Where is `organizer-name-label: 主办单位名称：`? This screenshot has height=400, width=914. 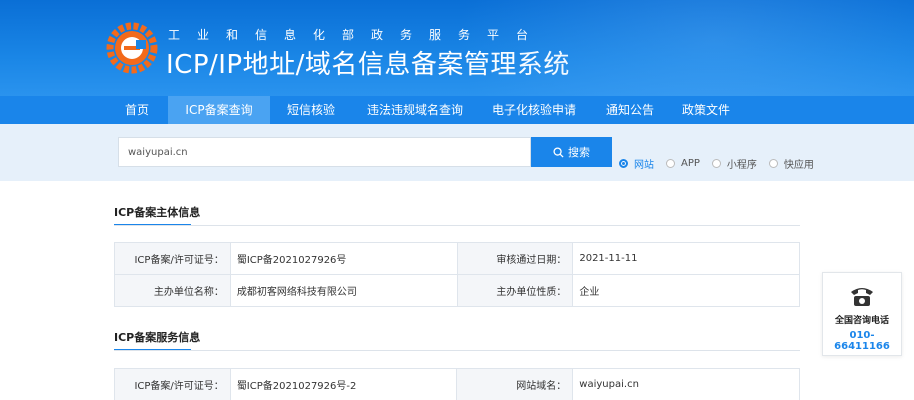
organizer-name-label: 主办单位名称： is located at coordinates (172, 290).